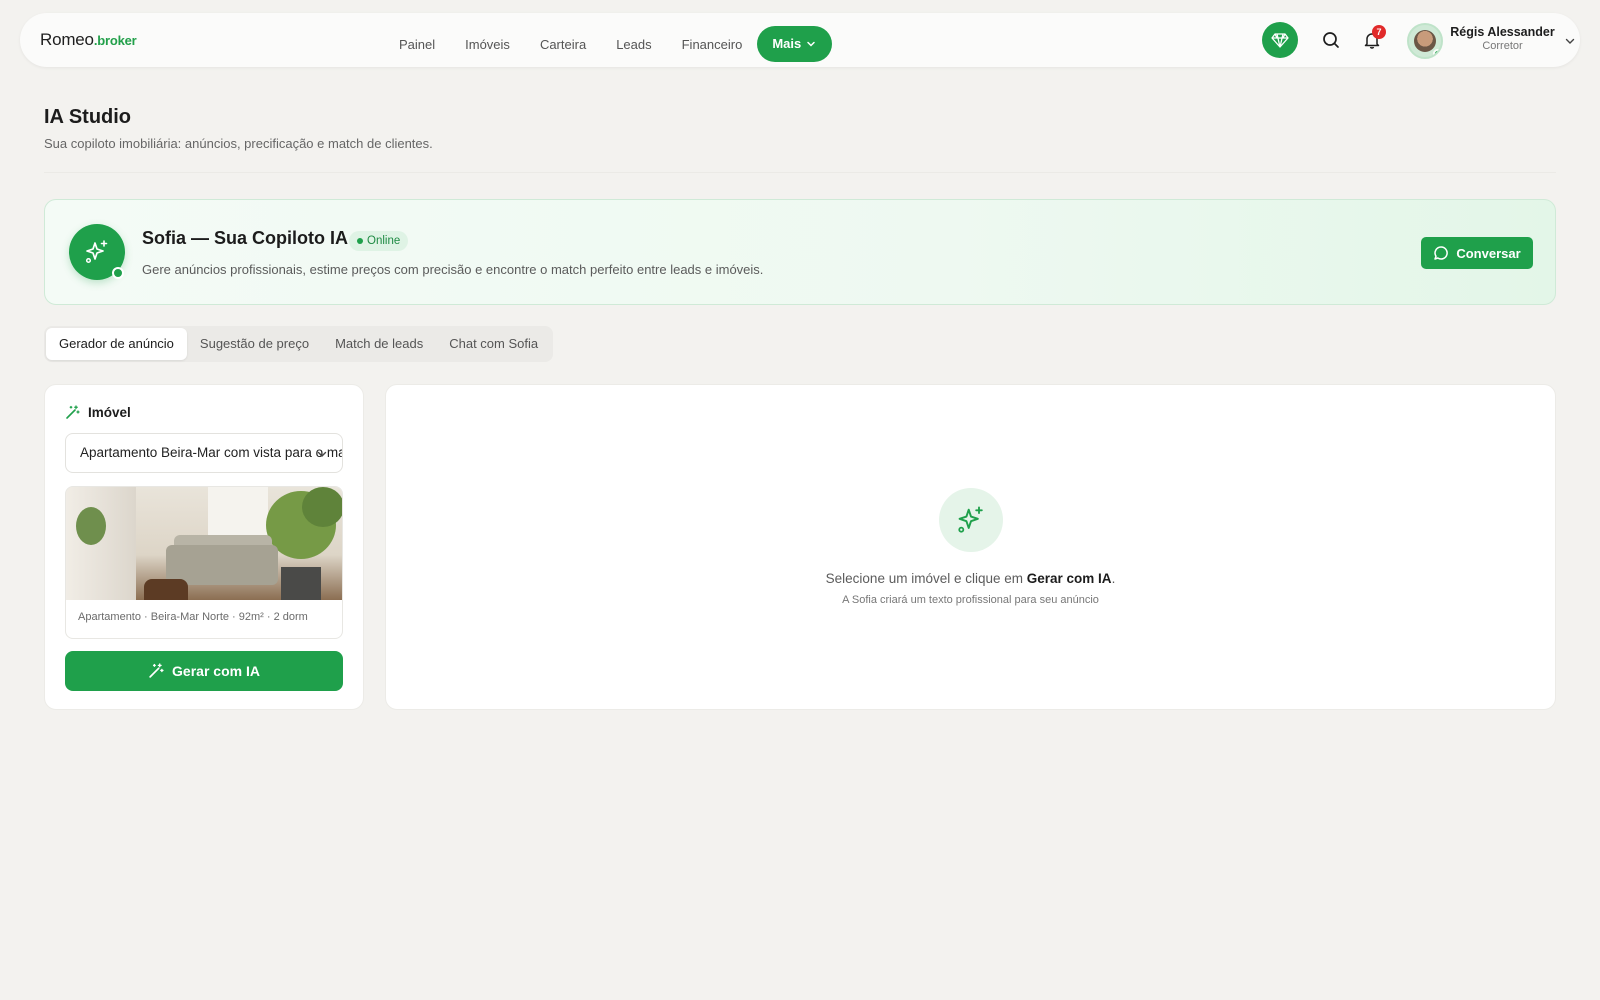 Image resolution: width=1600 pixels, height=1000 pixels. What do you see at coordinates (88, 117) in the screenshot?
I see `page-title: IA Studio` at bounding box center [88, 117].